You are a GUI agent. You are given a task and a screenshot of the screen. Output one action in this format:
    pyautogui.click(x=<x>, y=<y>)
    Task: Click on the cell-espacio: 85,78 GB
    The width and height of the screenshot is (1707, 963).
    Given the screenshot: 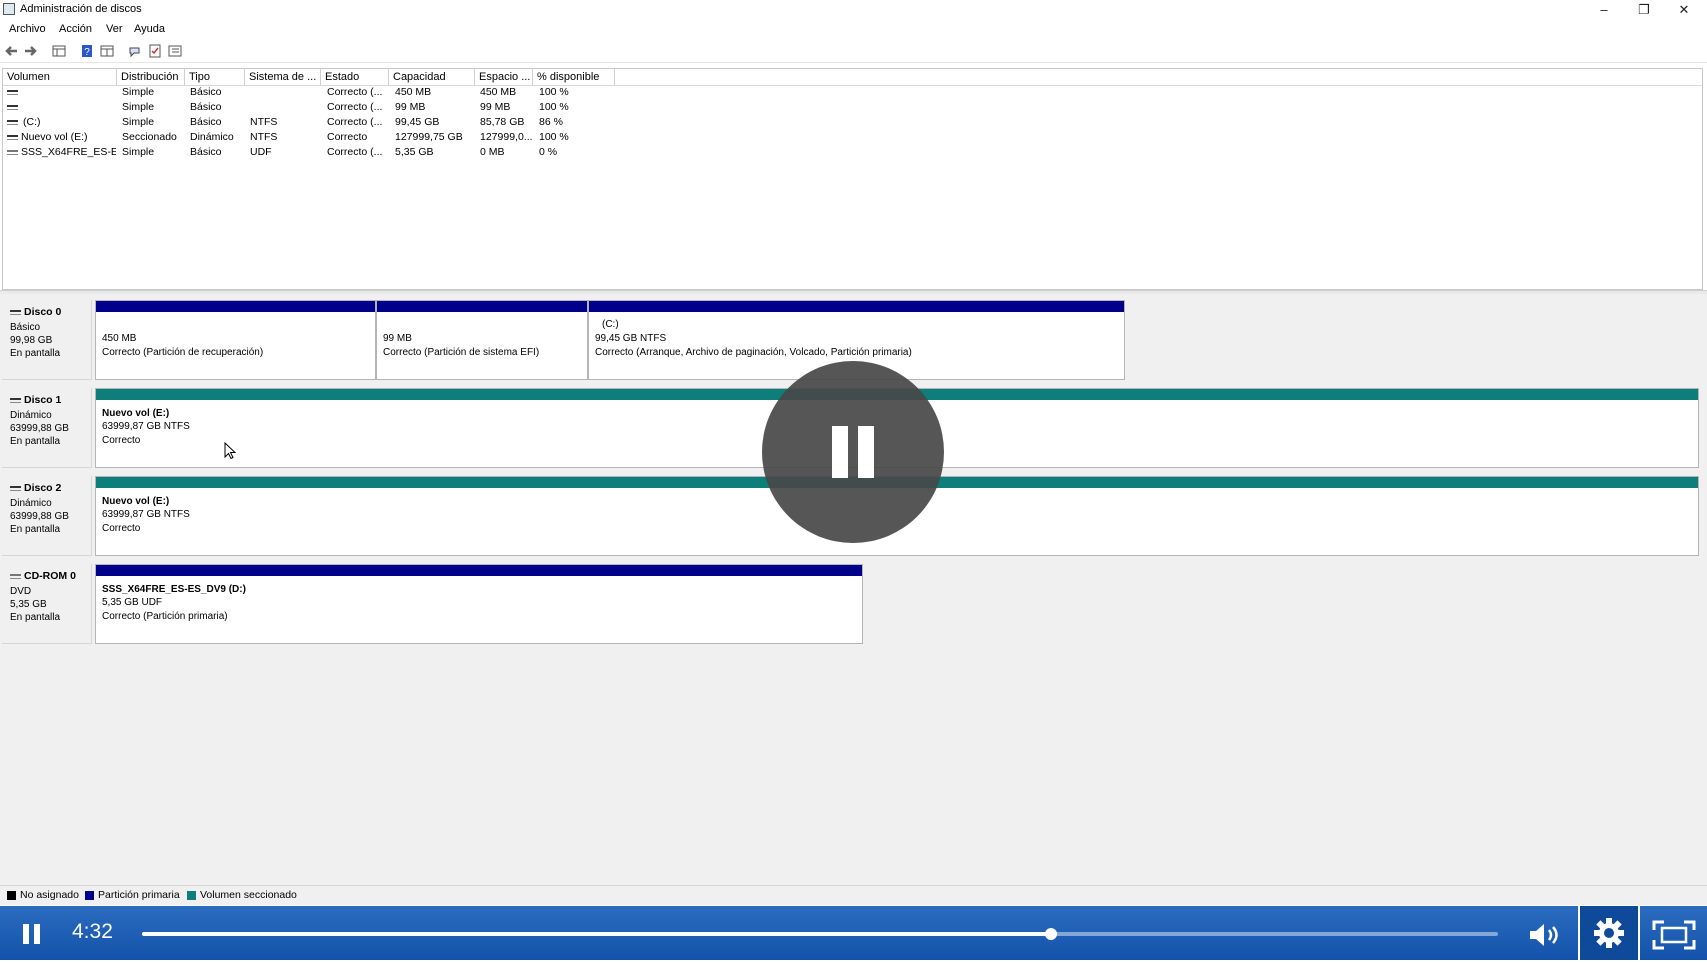 What is the action you would take?
    pyautogui.click(x=502, y=122)
    